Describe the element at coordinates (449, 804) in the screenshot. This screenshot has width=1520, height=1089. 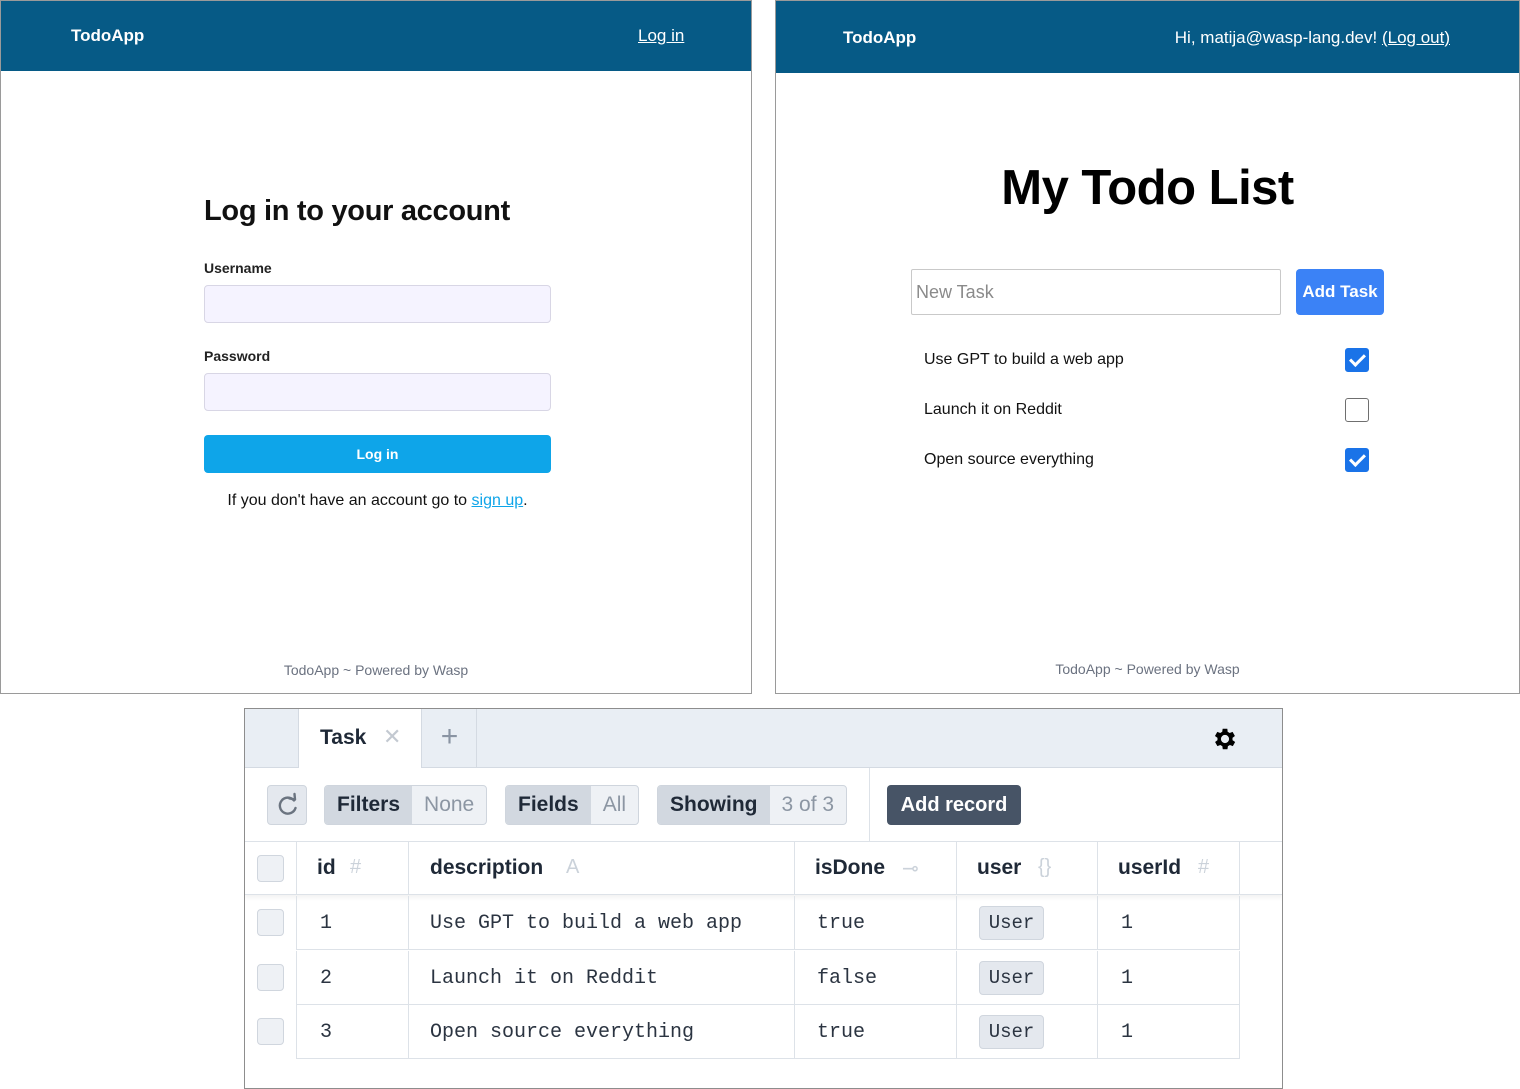
I see `filters-value: None` at that location.